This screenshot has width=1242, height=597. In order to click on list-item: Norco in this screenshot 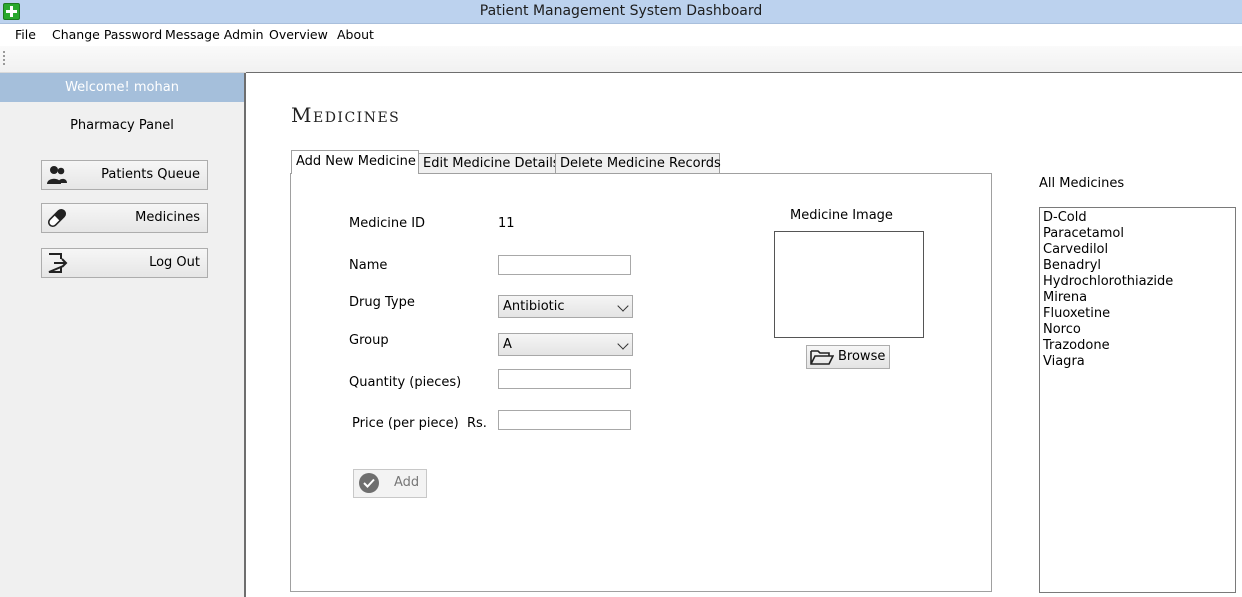, I will do `click(1139, 330)`.